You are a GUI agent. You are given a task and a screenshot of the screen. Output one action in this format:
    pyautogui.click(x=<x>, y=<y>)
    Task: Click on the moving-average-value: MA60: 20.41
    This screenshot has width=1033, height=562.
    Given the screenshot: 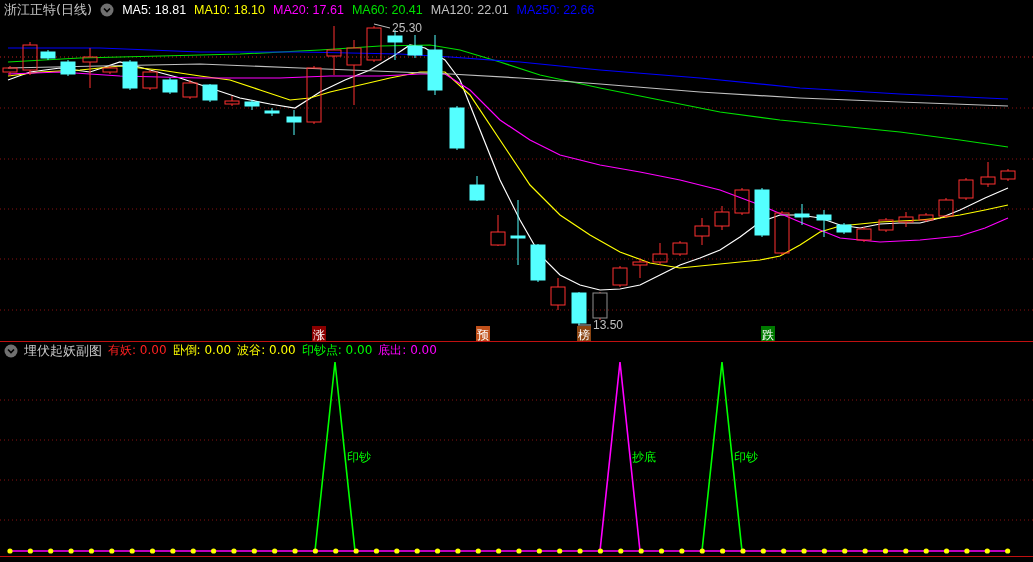 What is the action you would take?
    pyautogui.click(x=387, y=10)
    